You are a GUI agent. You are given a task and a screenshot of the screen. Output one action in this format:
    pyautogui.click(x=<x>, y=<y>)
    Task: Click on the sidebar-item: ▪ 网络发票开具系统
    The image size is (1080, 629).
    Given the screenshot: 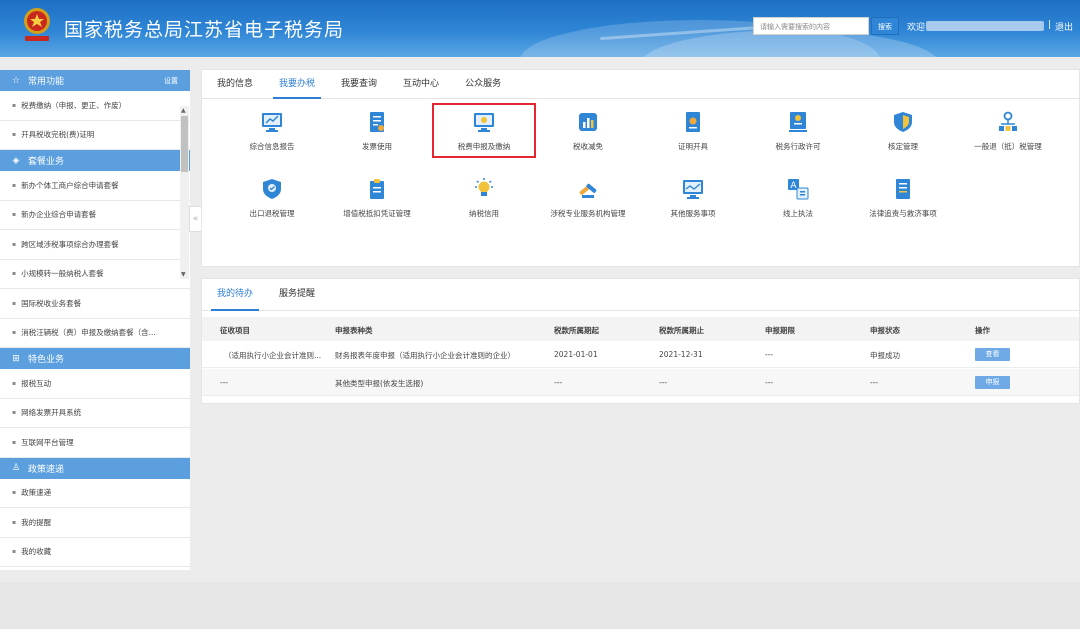 What is the action you would take?
    pyautogui.click(x=95, y=413)
    